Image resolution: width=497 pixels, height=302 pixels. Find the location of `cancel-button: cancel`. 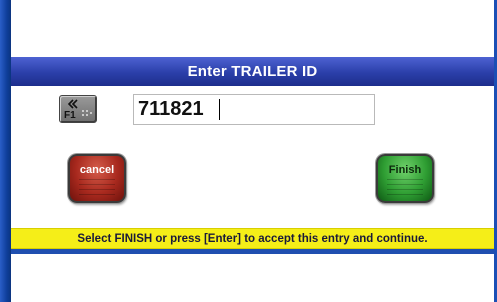

cancel-button: cancel is located at coordinates (97, 178).